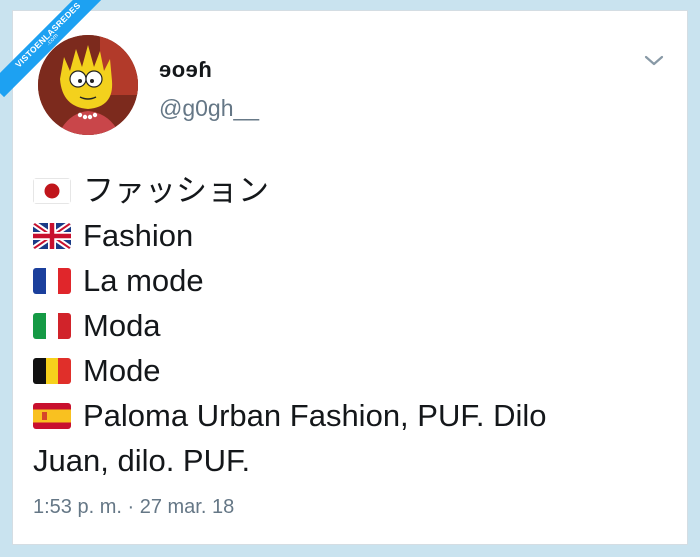 The width and height of the screenshot is (700, 557). Describe the element at coordinates (353, 370) in the screenshot. I see `tweet-line: Mode` at that location.